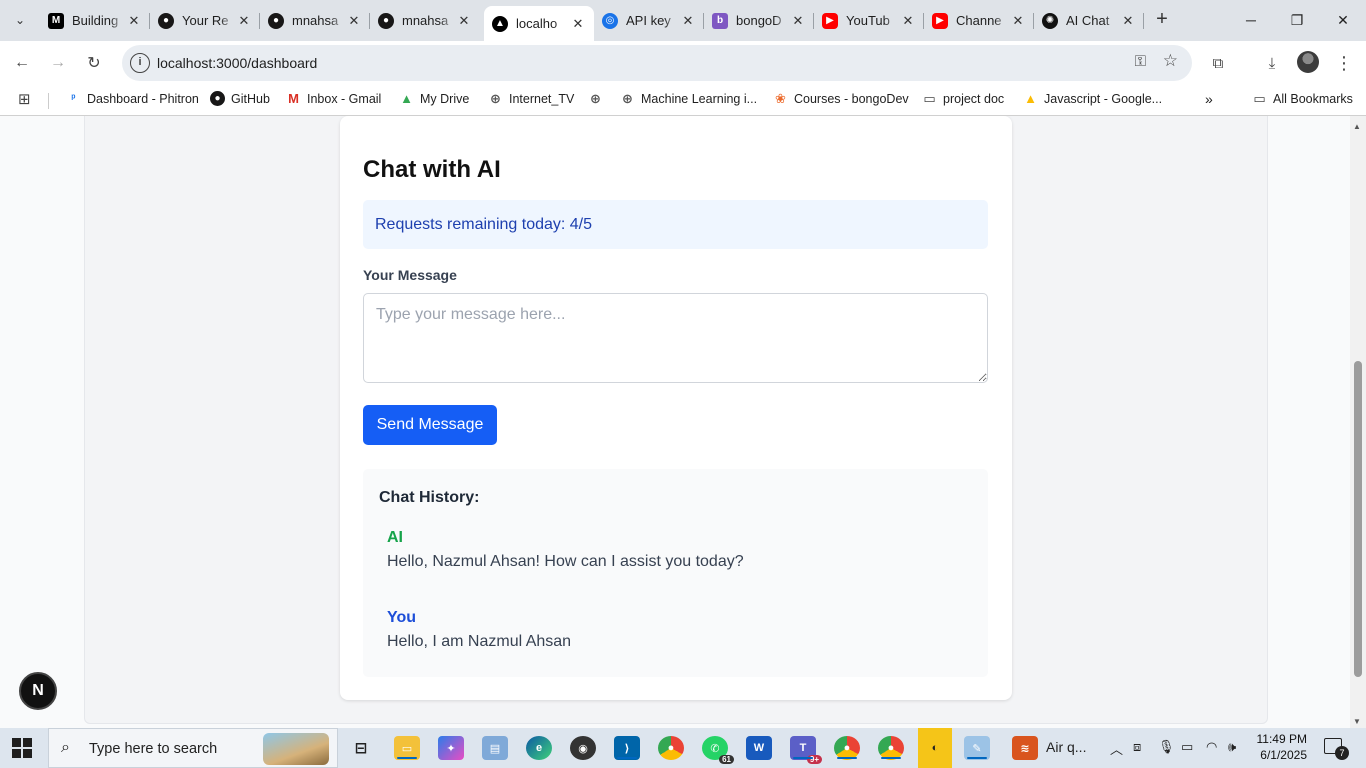 This screenshot has width=1366, height=768. I want to click on nextjs-dev-badge: N, so click(38, 691).